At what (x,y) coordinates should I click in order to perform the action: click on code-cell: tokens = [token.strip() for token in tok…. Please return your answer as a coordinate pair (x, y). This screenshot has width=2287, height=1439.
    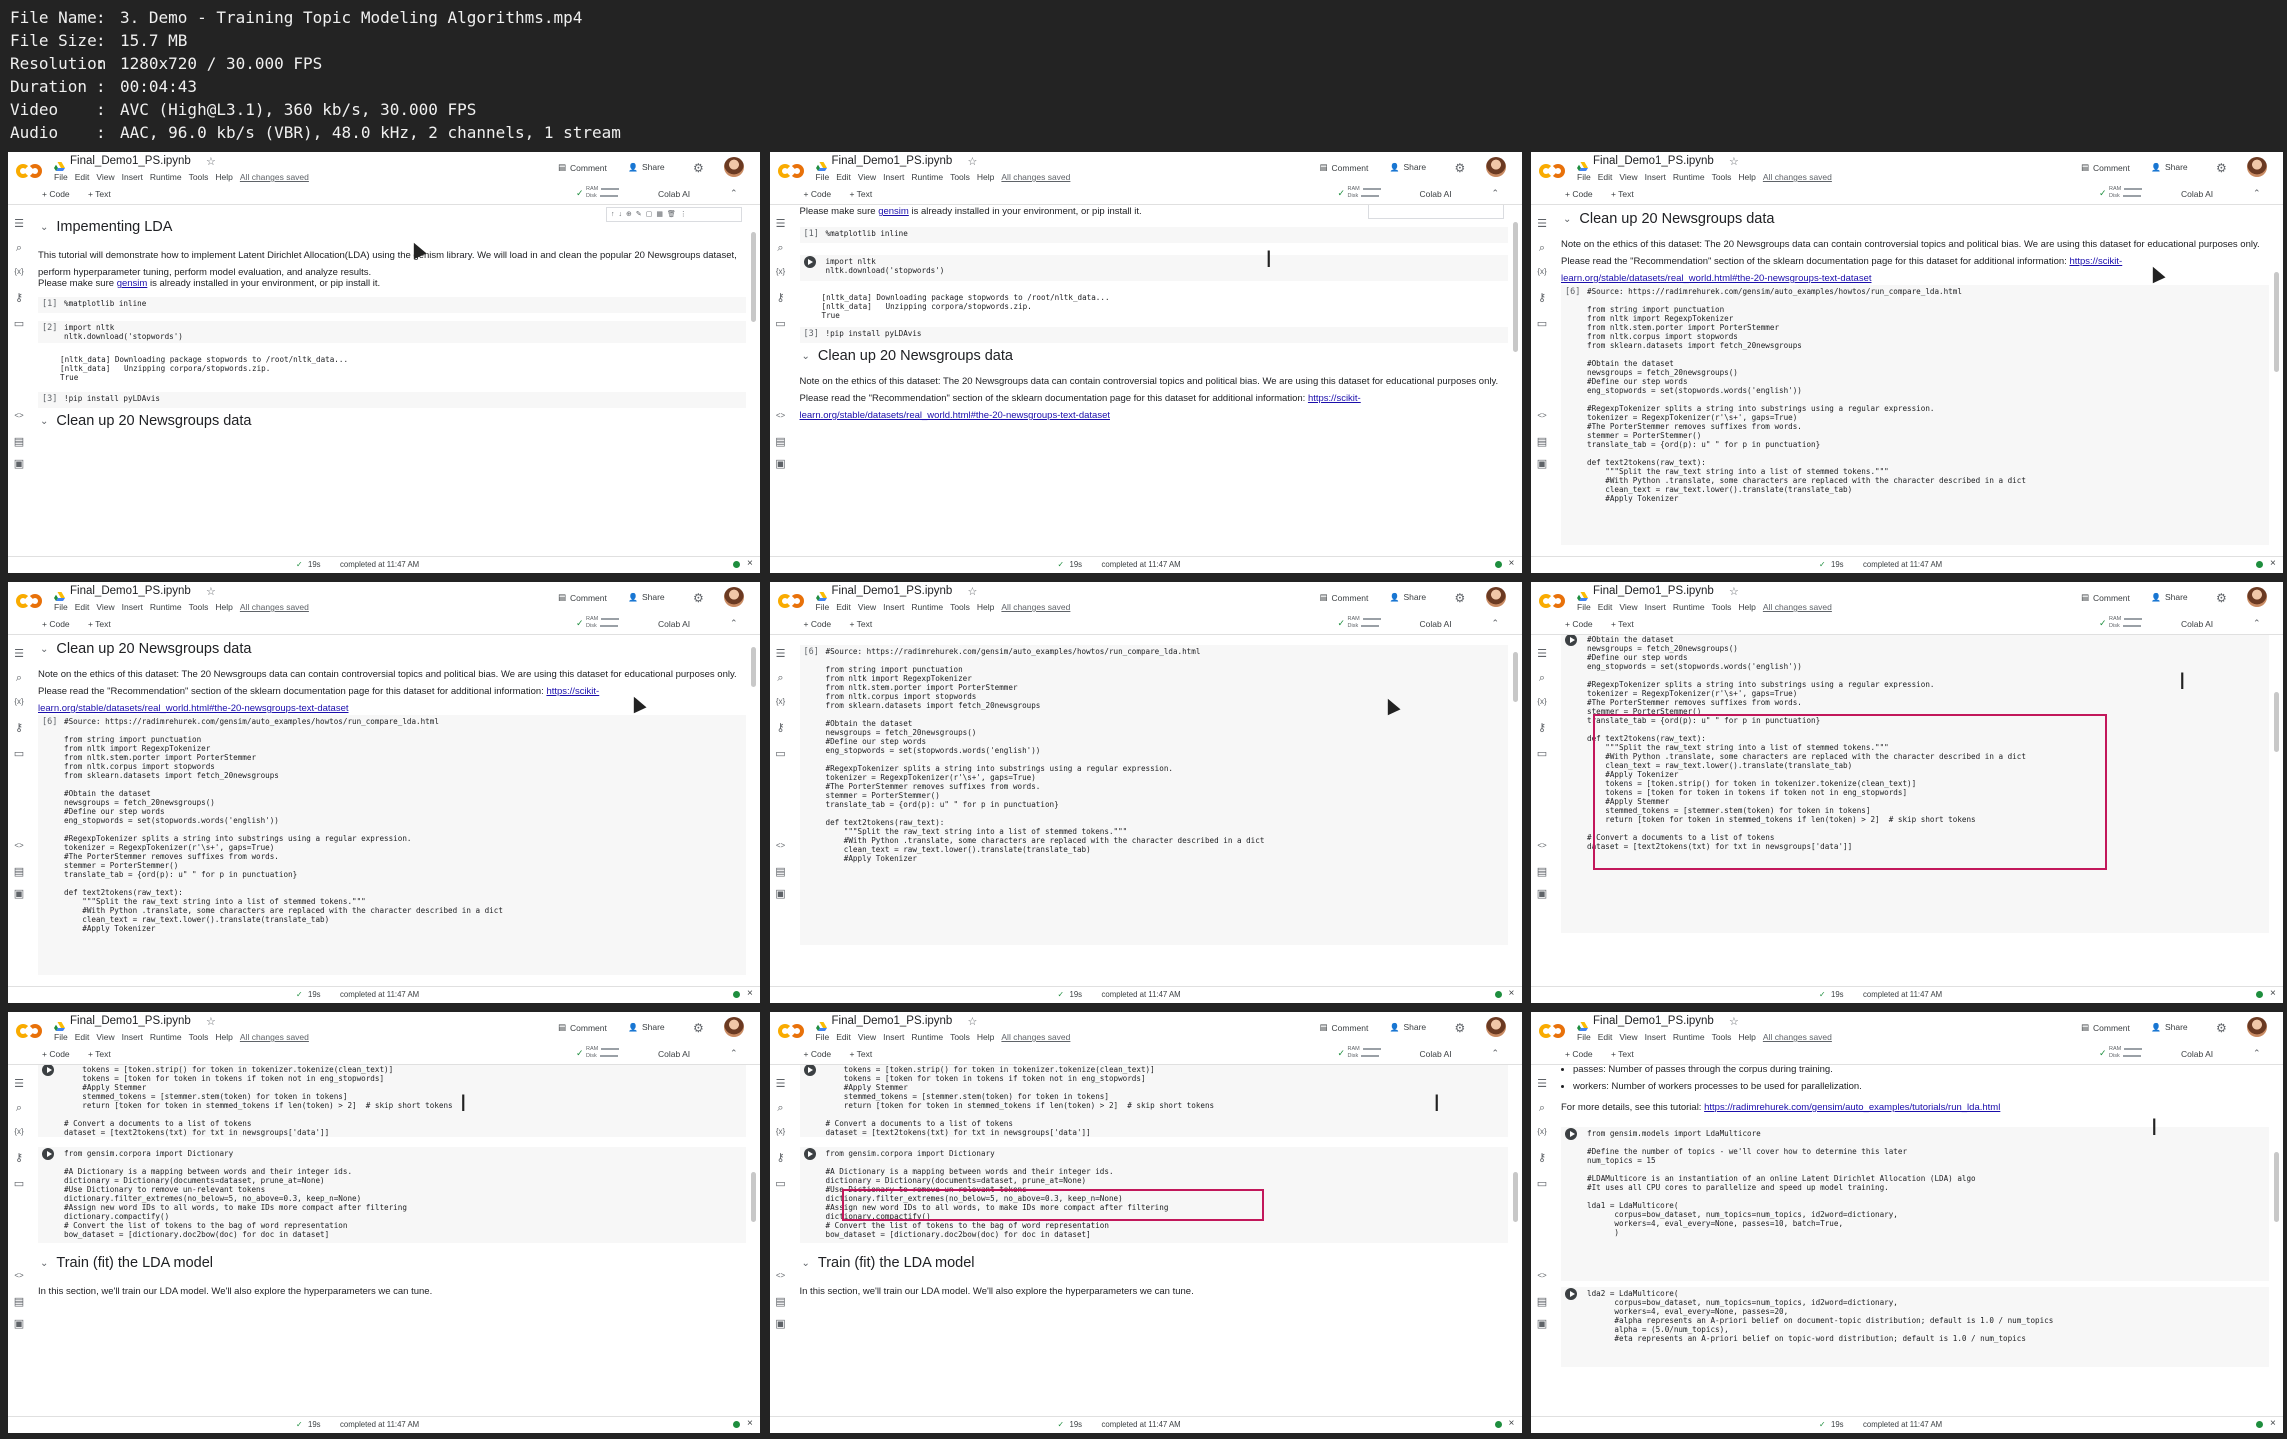
    Looking at the image, I should click on (1153, 1101).